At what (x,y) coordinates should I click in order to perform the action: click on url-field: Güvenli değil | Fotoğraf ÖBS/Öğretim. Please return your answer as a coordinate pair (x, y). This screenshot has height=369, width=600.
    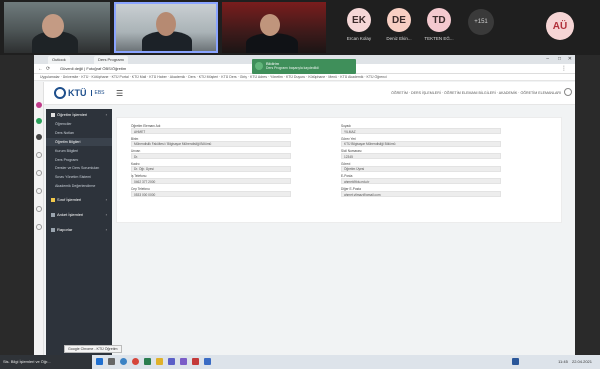
    Looking at the image, I should click on (93, 68).